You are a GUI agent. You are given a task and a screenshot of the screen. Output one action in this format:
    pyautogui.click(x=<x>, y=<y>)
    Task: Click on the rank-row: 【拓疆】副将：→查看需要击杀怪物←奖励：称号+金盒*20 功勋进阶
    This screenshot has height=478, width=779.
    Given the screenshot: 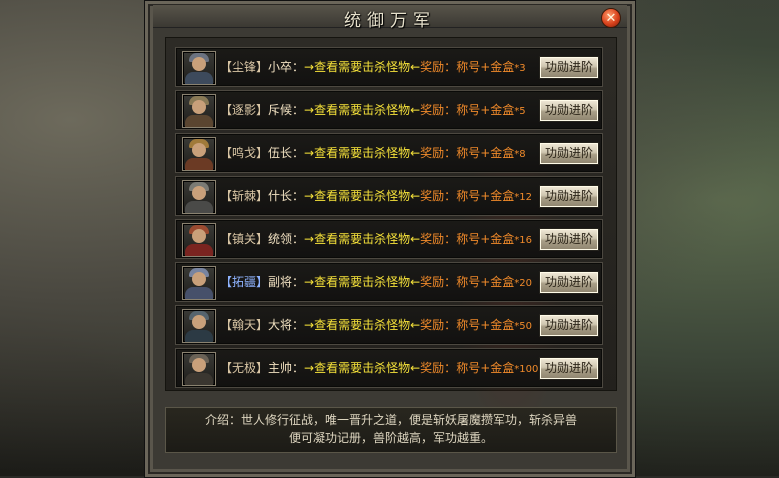 What is the action you would take?
    pyautogui.click(x=389, y=282)
    